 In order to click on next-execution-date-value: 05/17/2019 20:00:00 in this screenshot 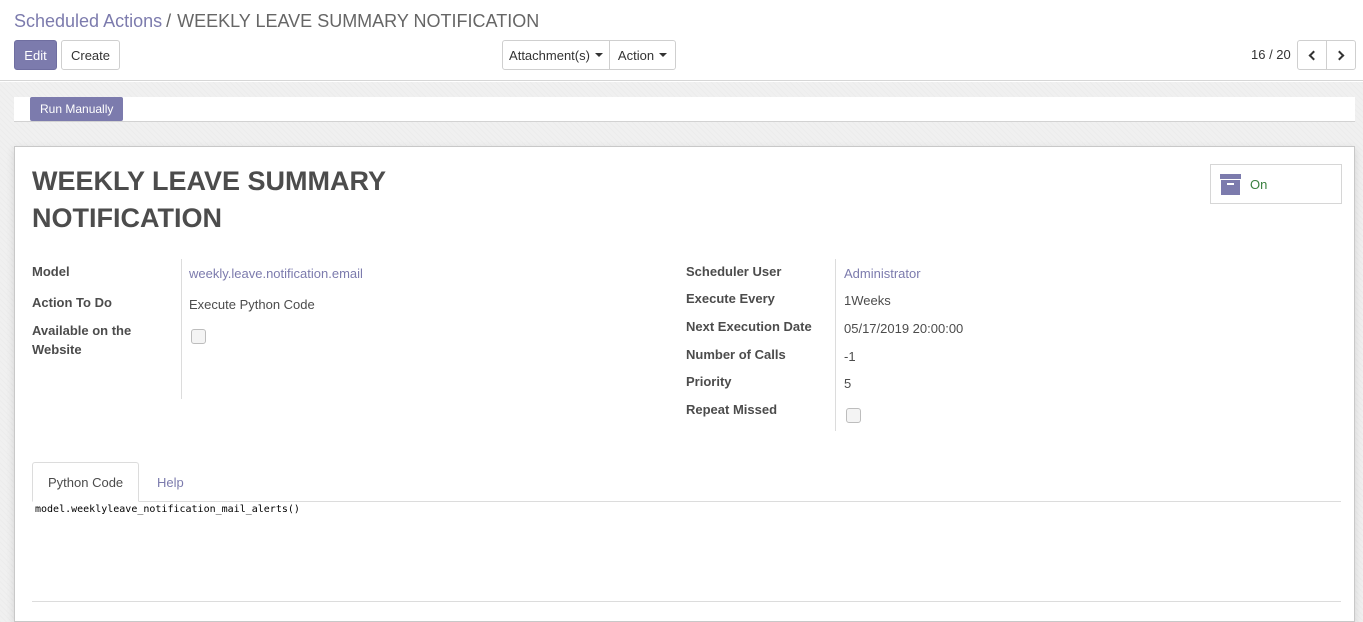, I will do `click(904, 328)`.